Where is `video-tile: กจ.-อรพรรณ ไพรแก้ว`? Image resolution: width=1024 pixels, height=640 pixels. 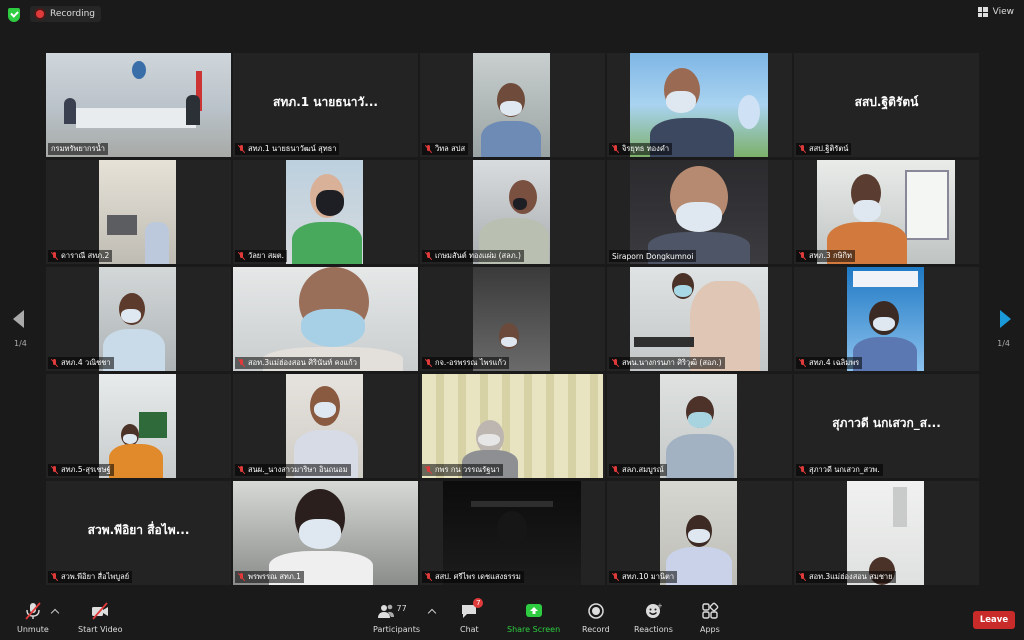
video-tile: กจ.-อรพรรณ ไพรแก้ว is located at coordinates (512, 319).